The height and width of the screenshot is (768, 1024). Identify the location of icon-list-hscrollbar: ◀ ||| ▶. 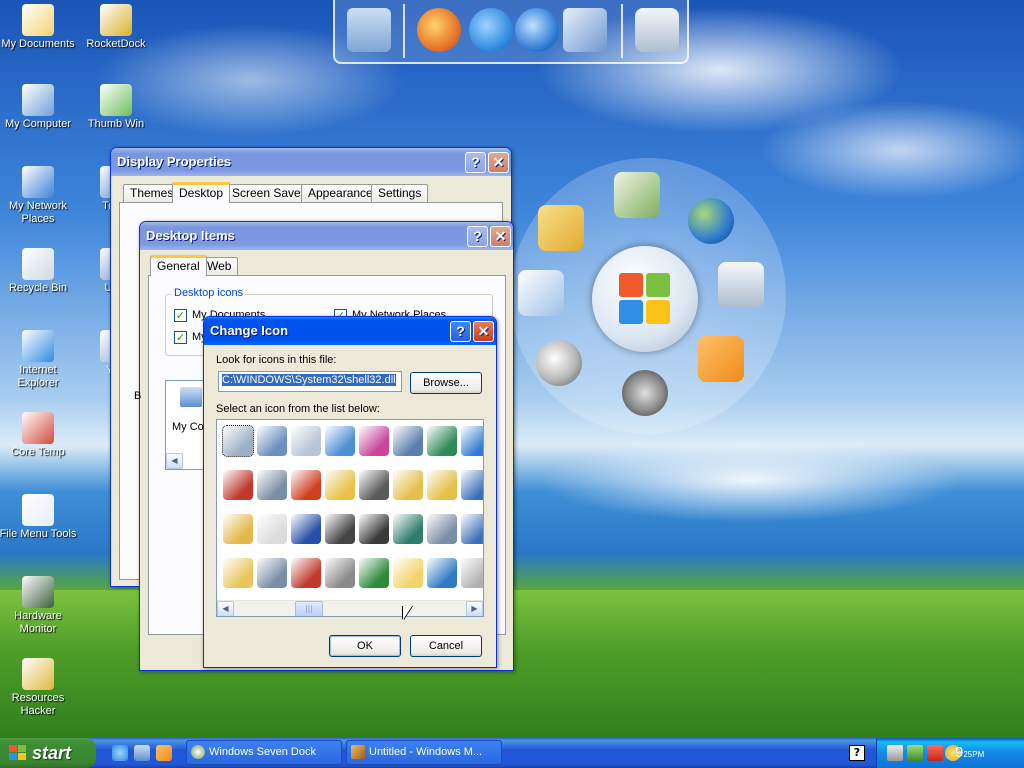
(350, 608).